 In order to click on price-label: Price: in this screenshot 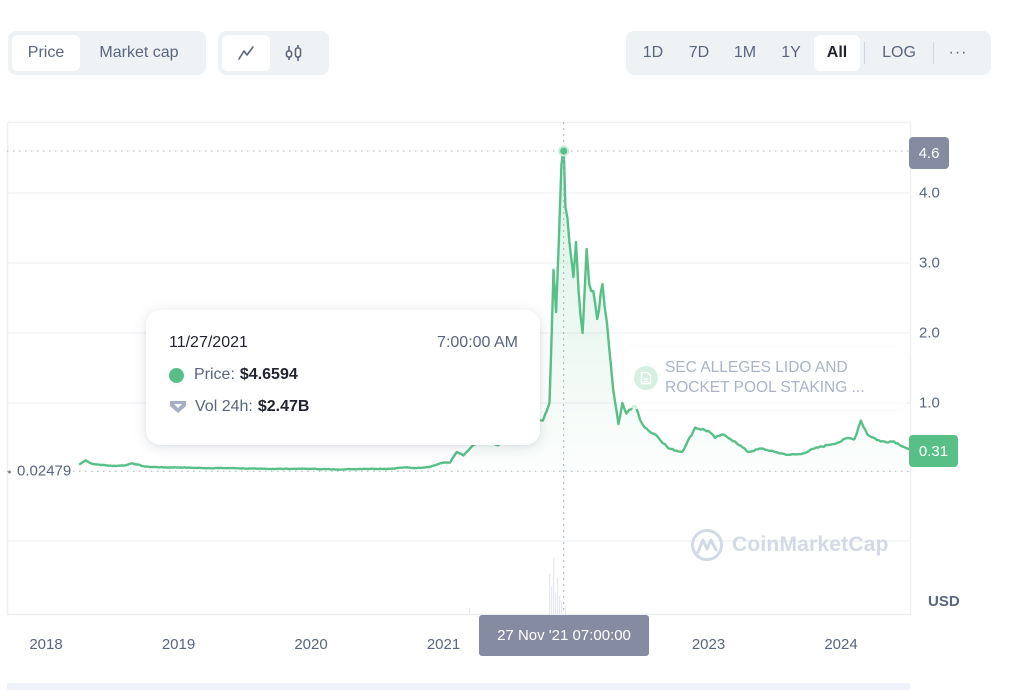, I will do `click(214, 374)`.